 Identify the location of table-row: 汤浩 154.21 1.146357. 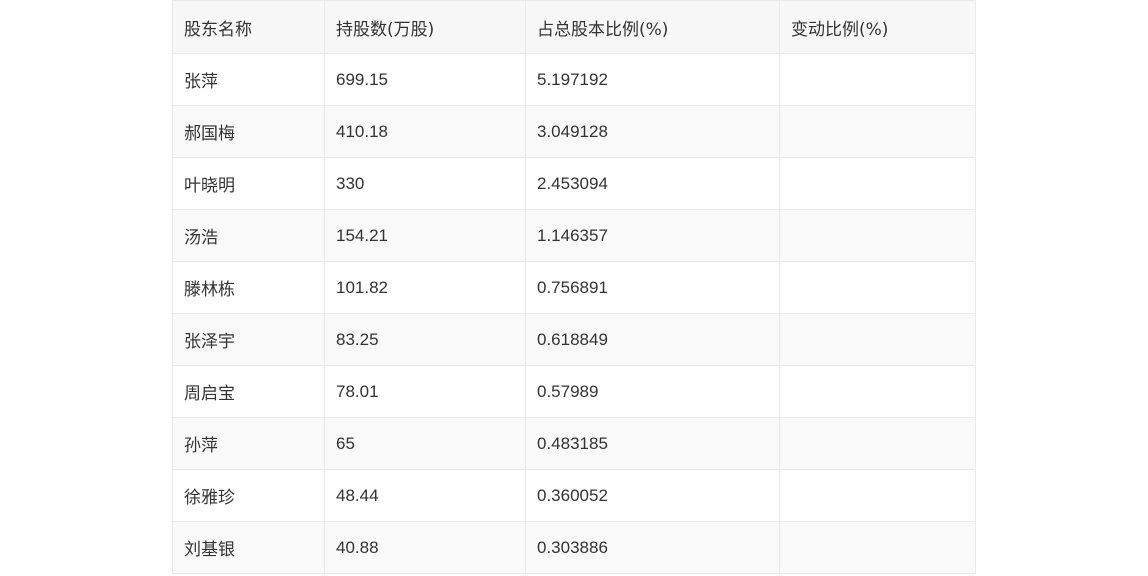
(574, 235).